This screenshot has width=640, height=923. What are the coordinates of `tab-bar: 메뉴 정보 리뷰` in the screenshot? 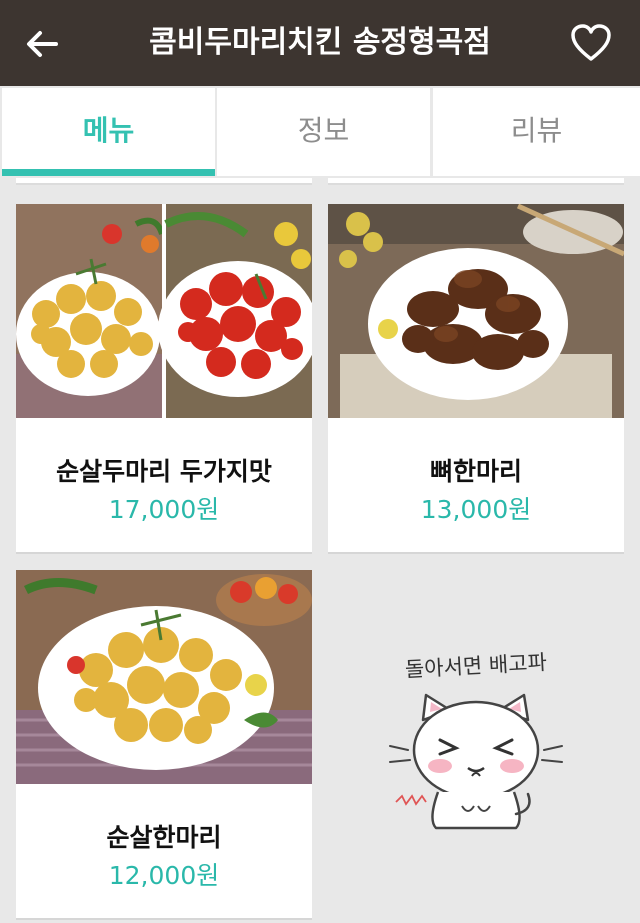 It's located at (320, 132).